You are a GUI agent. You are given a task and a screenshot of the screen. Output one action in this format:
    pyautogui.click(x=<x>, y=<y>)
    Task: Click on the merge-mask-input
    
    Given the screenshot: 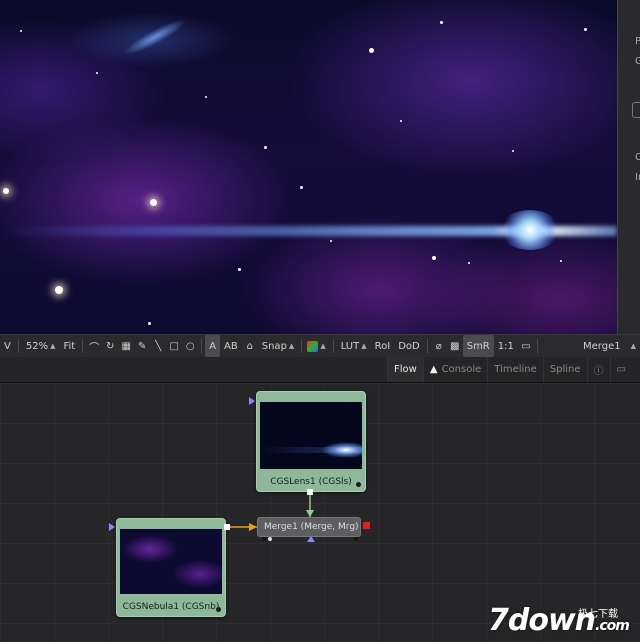 What is the action you would take?
    pyautogui.click(x=311, y=539)
    